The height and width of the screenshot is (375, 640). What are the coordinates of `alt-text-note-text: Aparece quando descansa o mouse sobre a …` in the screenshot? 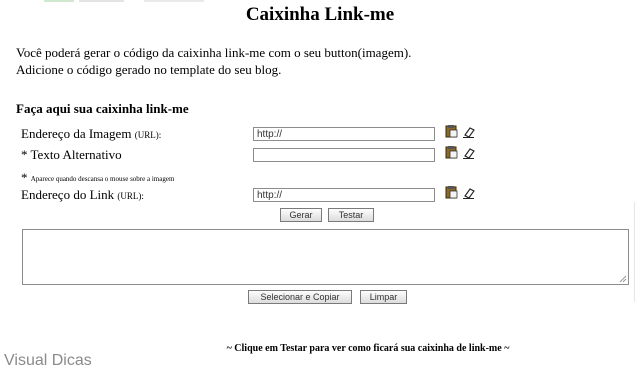 It's located at (102, 179).